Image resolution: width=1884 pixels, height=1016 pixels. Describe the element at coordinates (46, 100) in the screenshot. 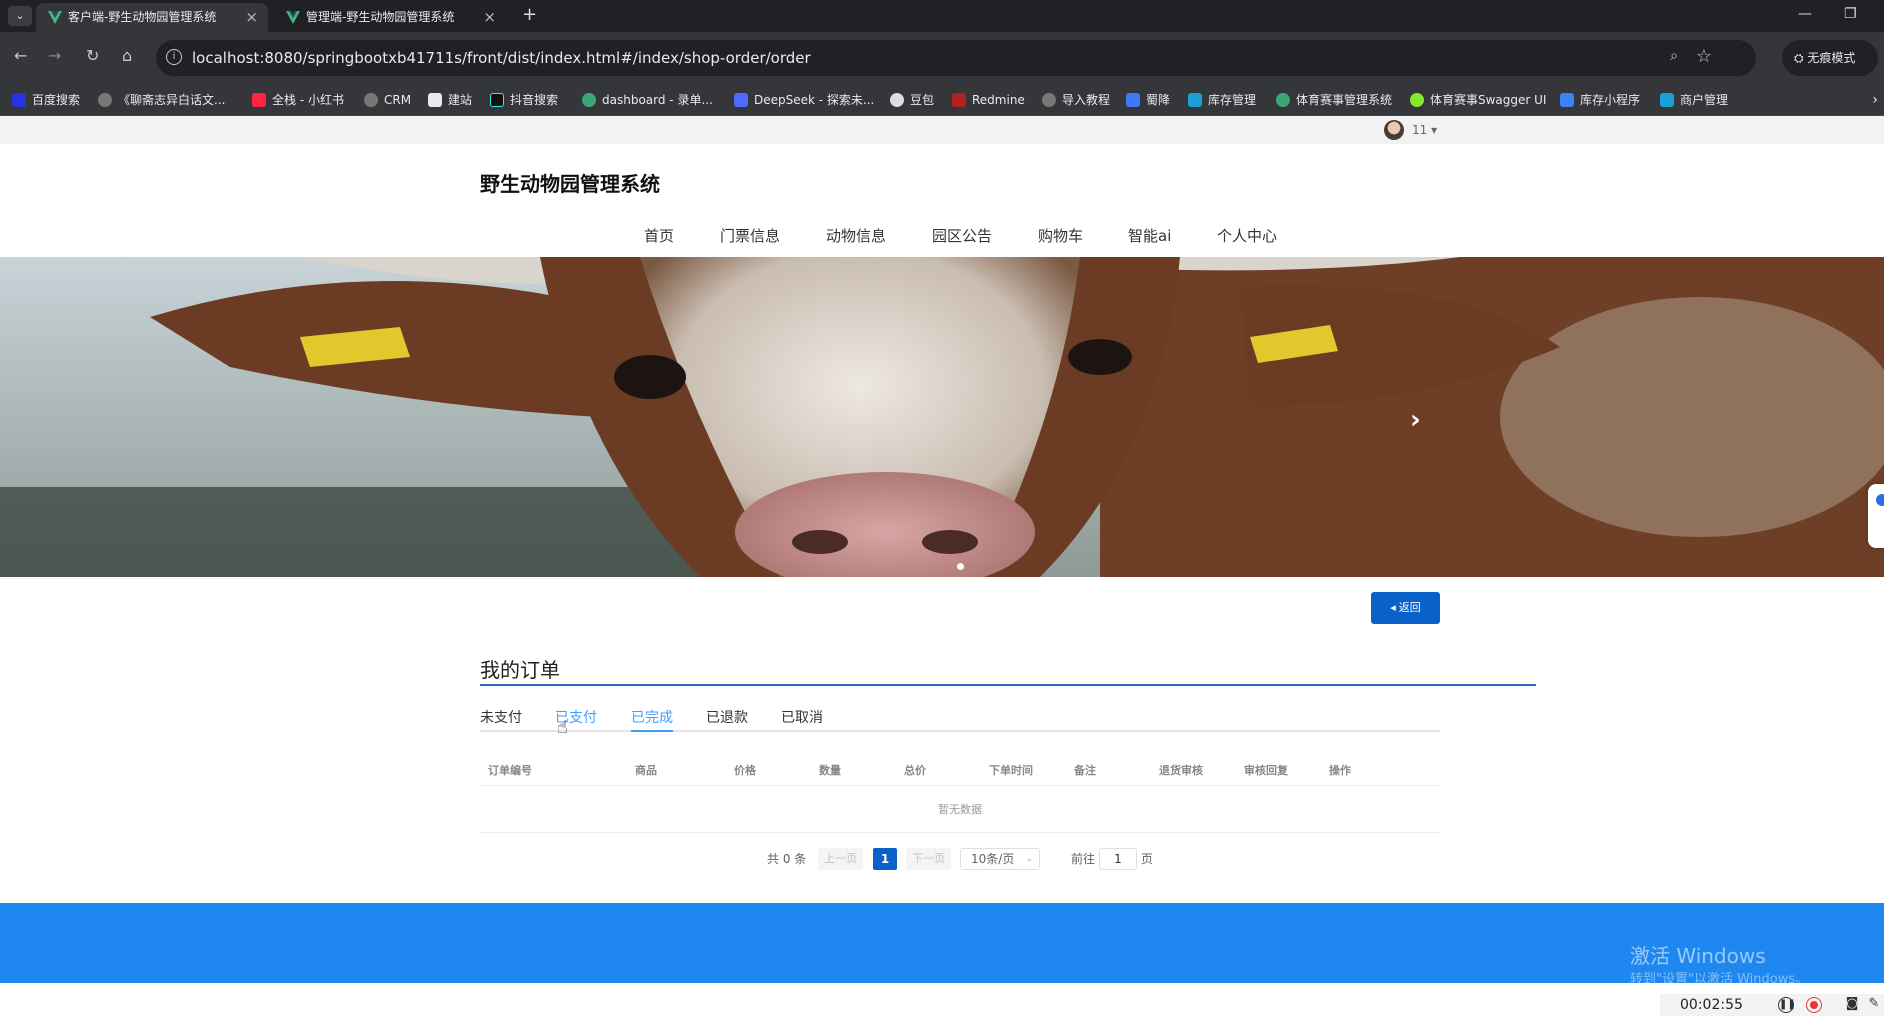

I see `bookmark-item: 百度搜索` at that location.